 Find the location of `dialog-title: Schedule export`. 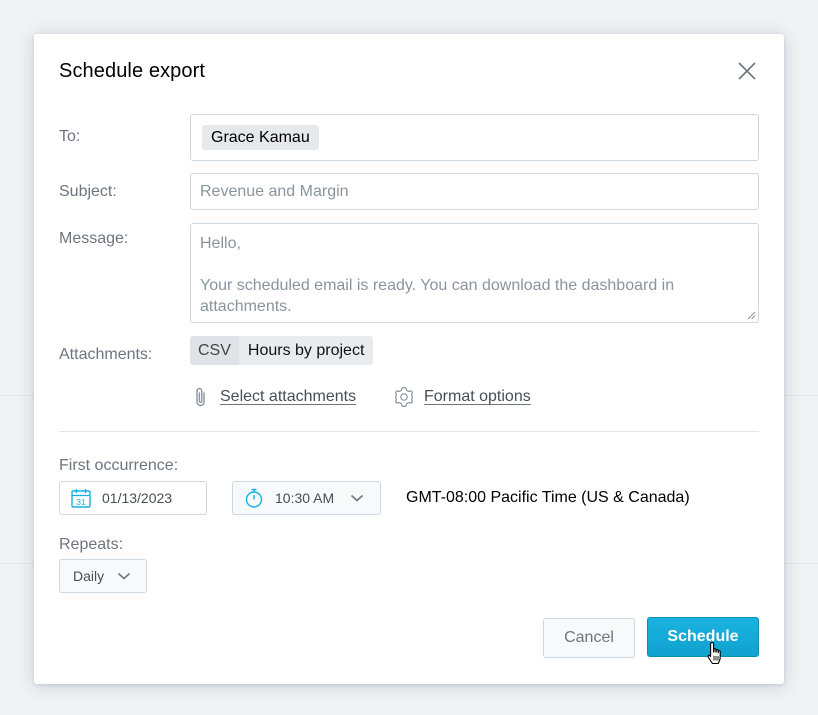

dialog-title: Schedule export is located at coordinates (132, 71).